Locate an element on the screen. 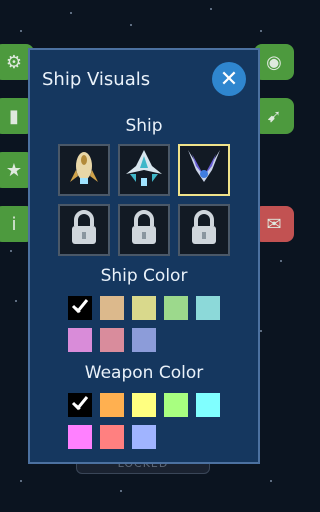 The height and width of the screenshot is (512, 320). rocket-ship-icon is located at coordinates (84, 170).